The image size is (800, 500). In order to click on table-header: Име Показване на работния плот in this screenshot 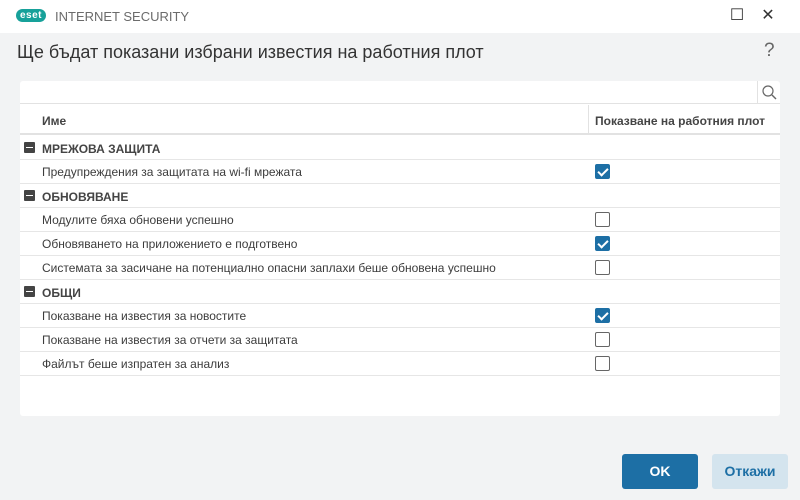, I will do `click(400, 120)`.